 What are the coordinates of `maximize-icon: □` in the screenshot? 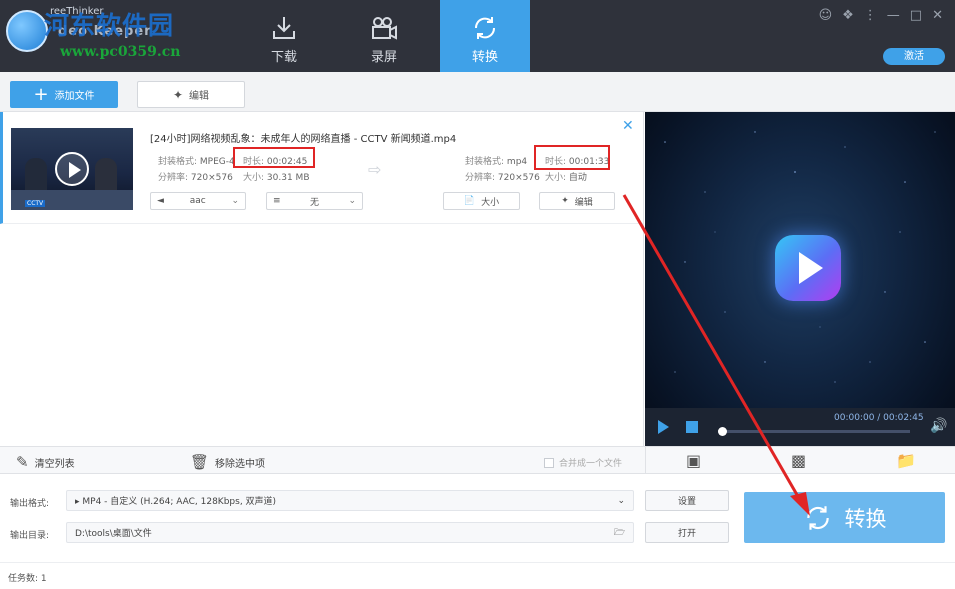 It's located at (916, 15).